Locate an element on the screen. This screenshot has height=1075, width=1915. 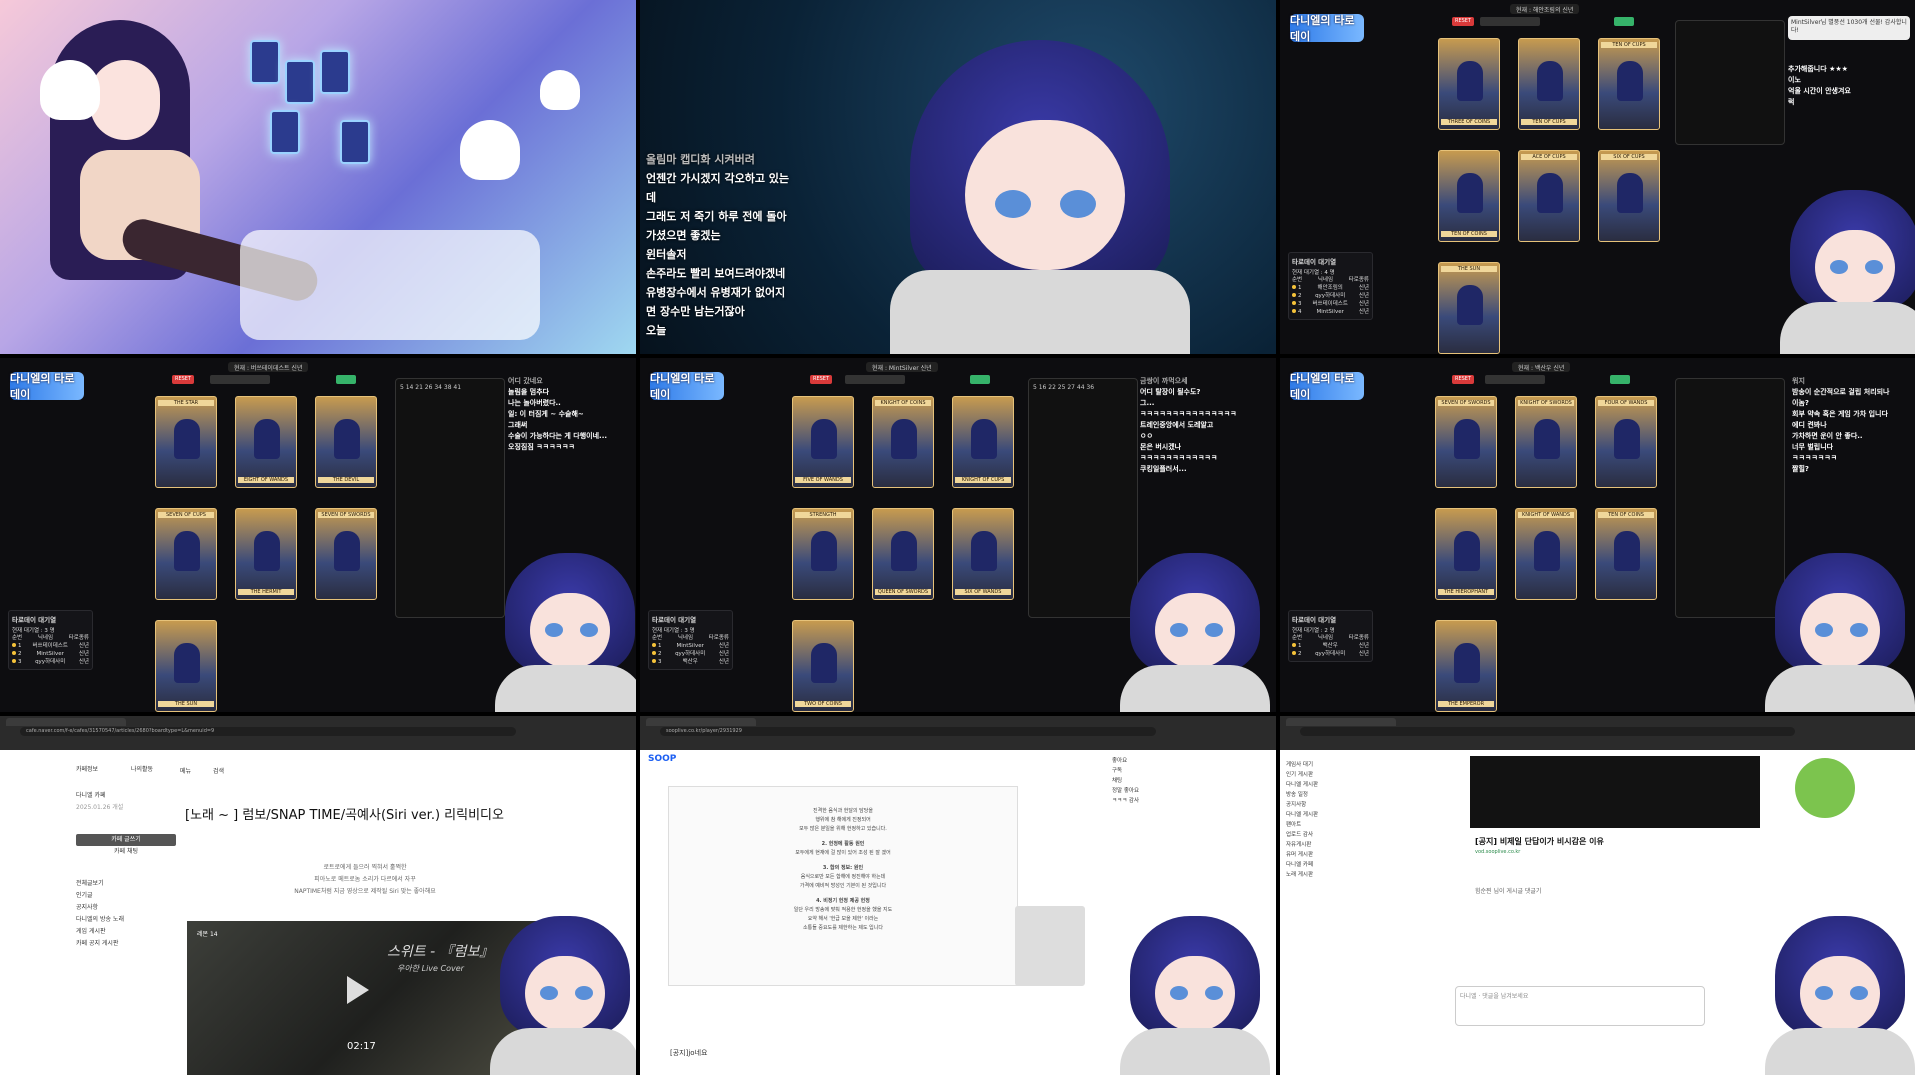
tab-search: 검색 is located at coordinates (218, 771).